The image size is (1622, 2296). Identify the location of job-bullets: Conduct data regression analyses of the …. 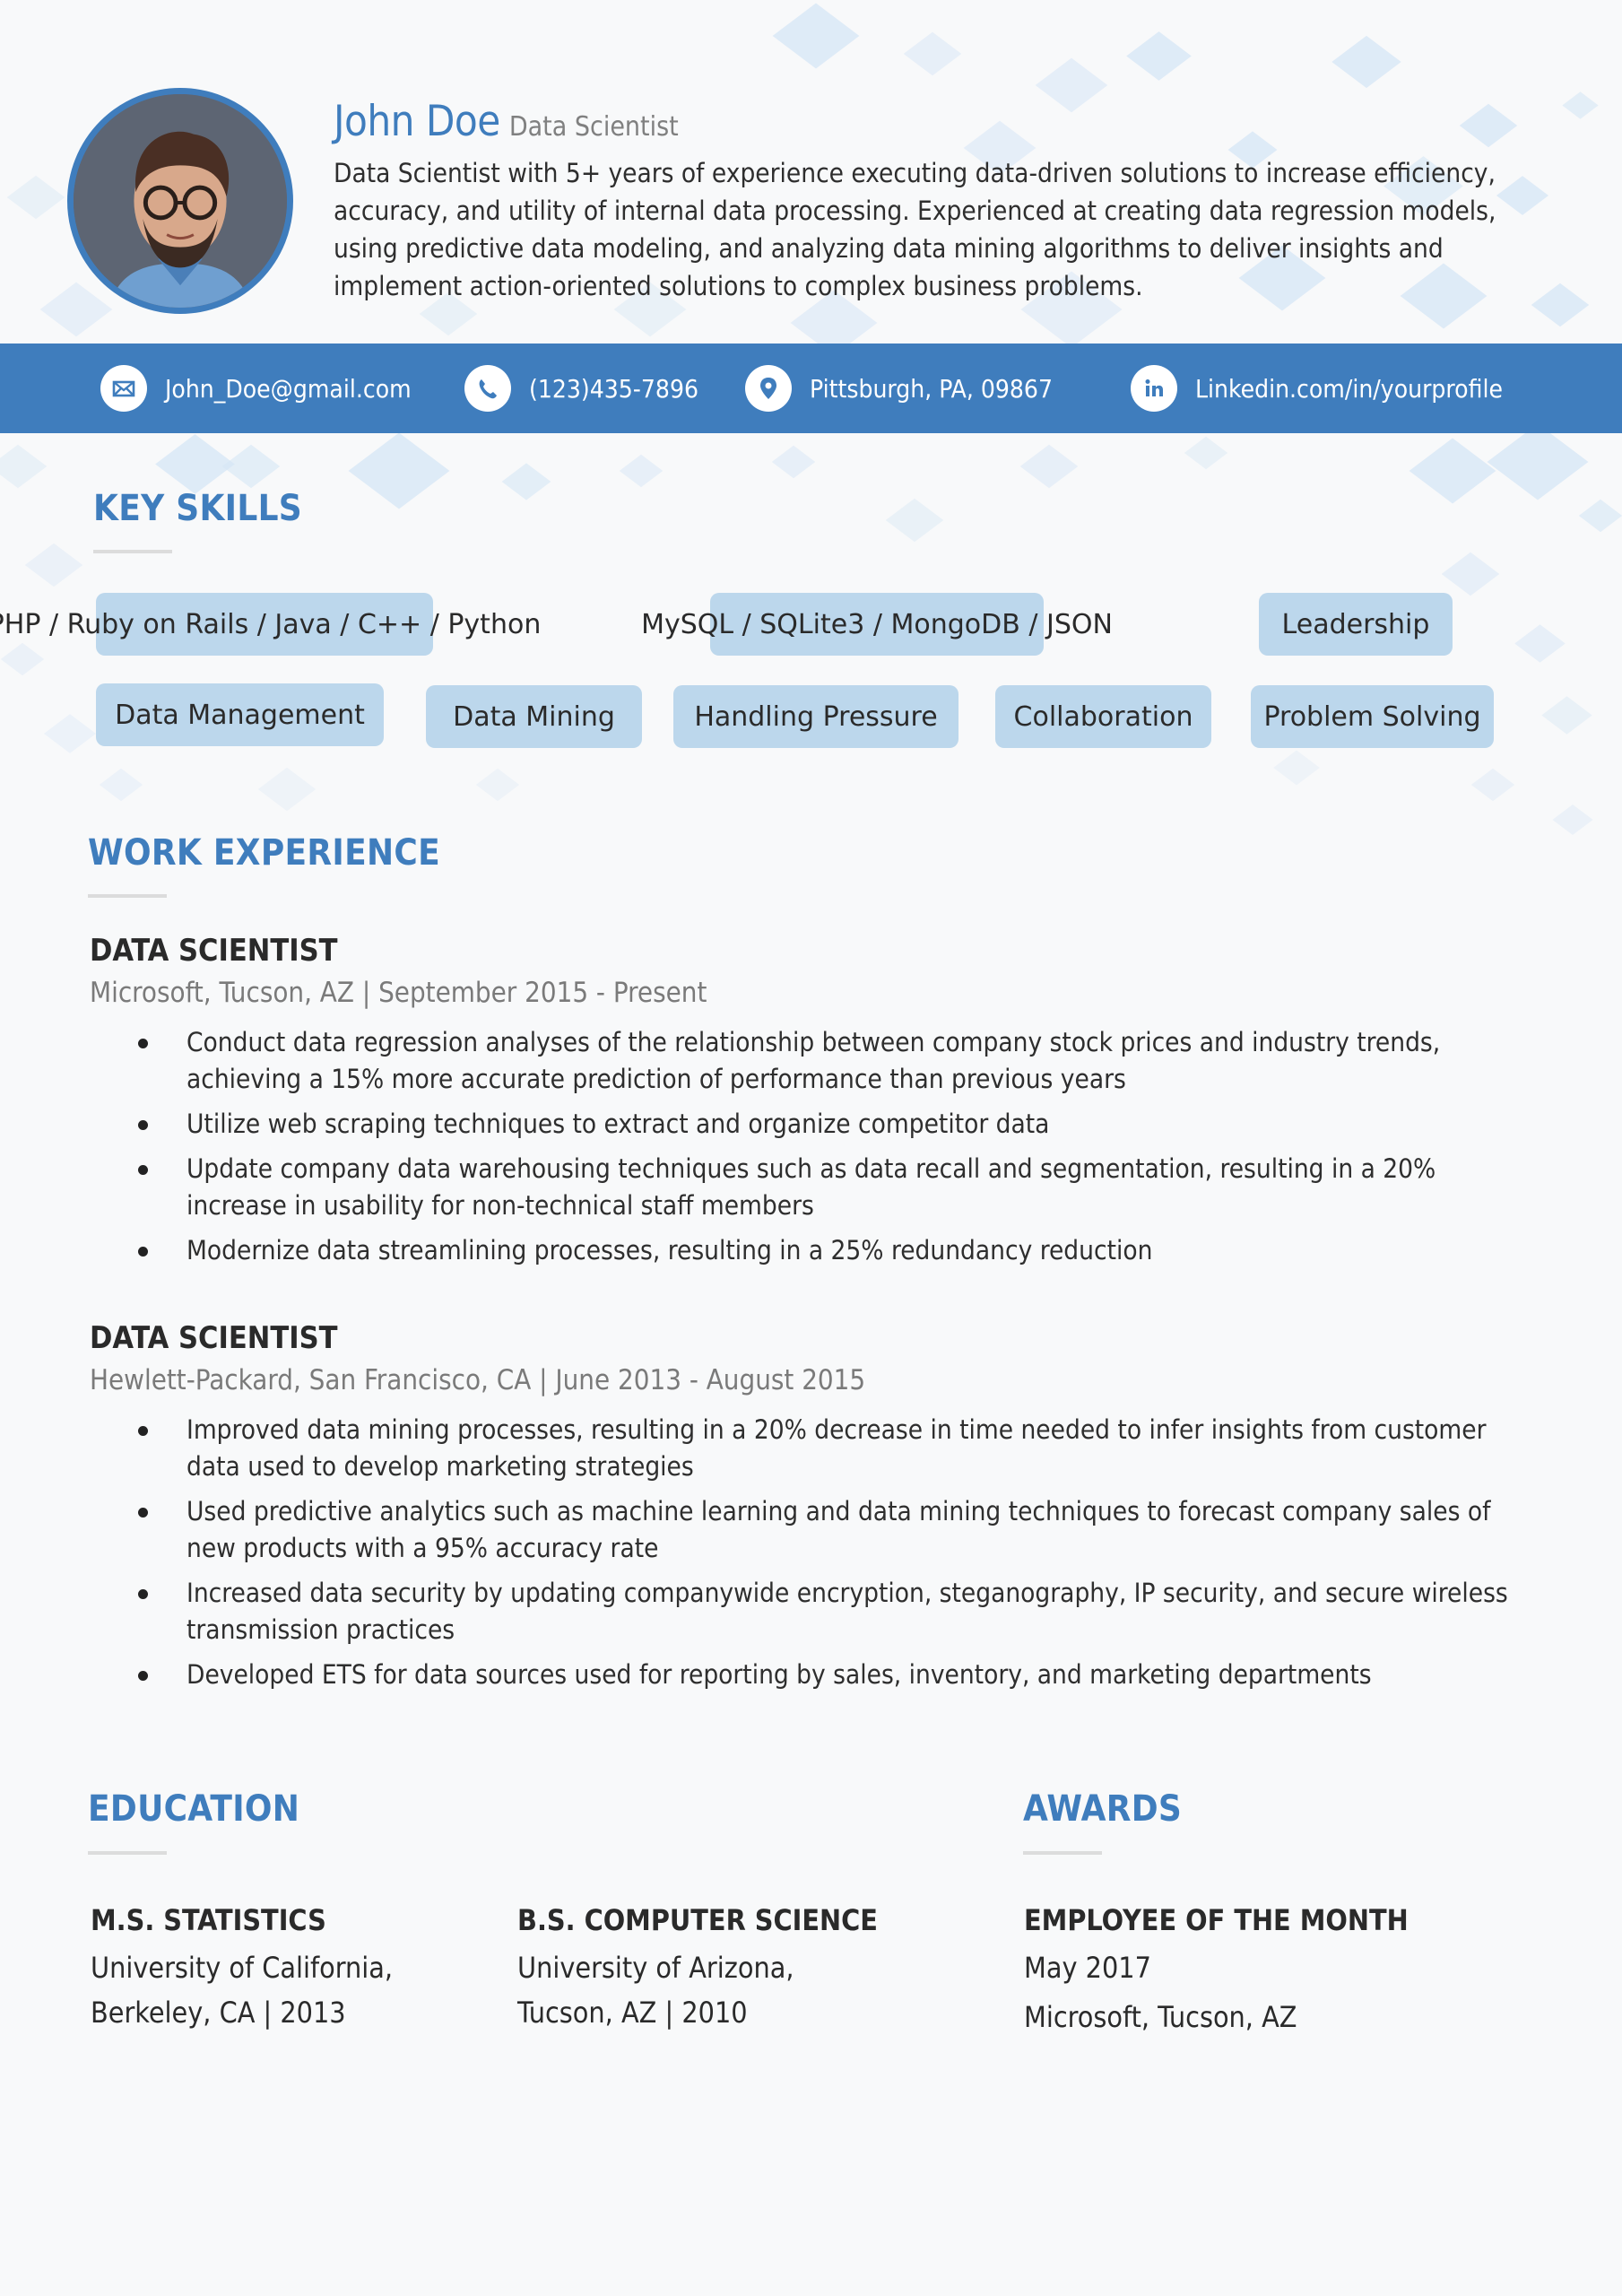
(816, 1150).